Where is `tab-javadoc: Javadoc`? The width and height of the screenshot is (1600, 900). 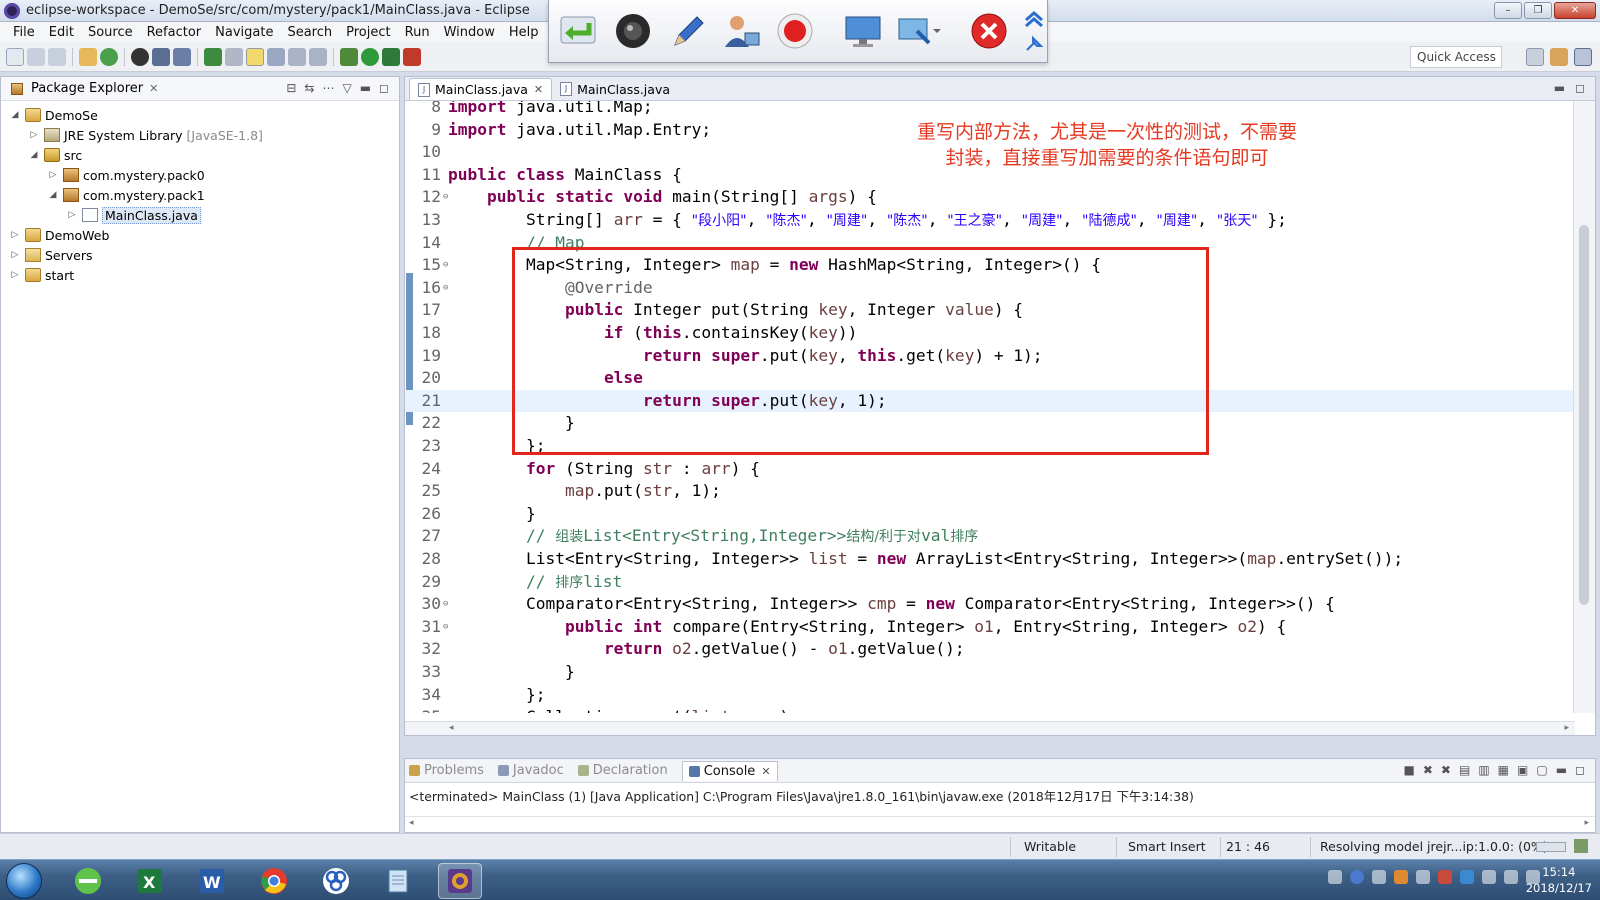
tab-javadoc: Javadoc is located at coordinates (530, 770).